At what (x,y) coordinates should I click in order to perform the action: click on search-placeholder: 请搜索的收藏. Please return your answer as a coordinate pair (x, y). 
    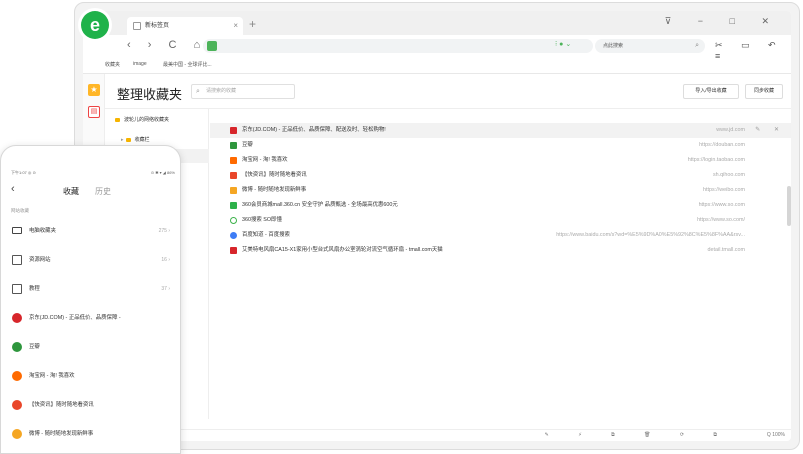
    Looking at the image, I should click on (221, 91).